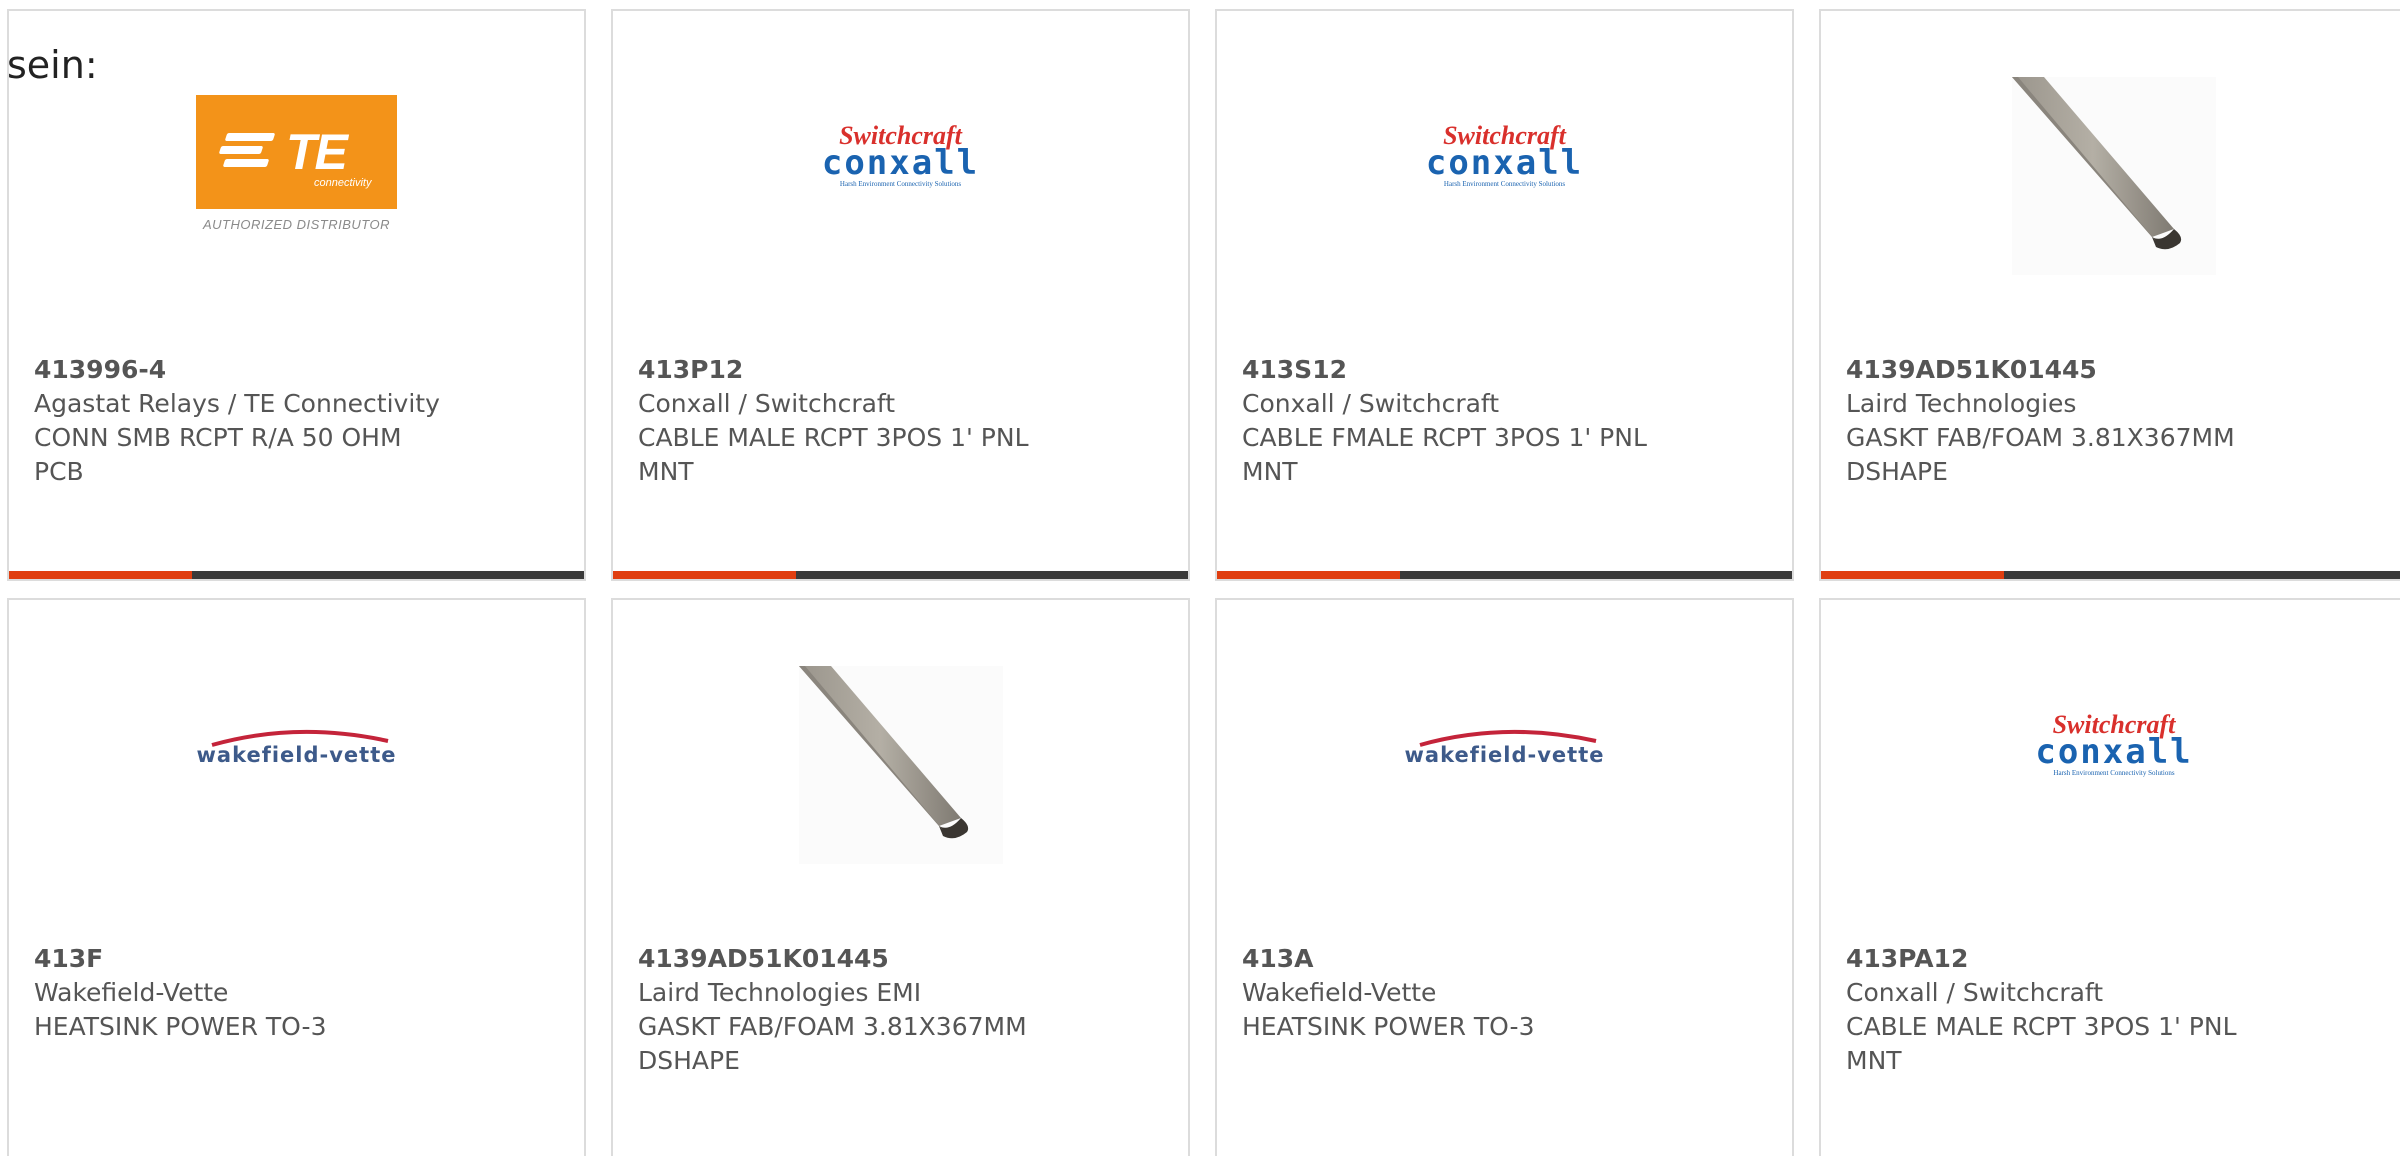 This screenshot has height=1156, width=2400. Describe the element at coordinates (1452, 959) in the screenshot. I see `part-number: 413A` at that location.